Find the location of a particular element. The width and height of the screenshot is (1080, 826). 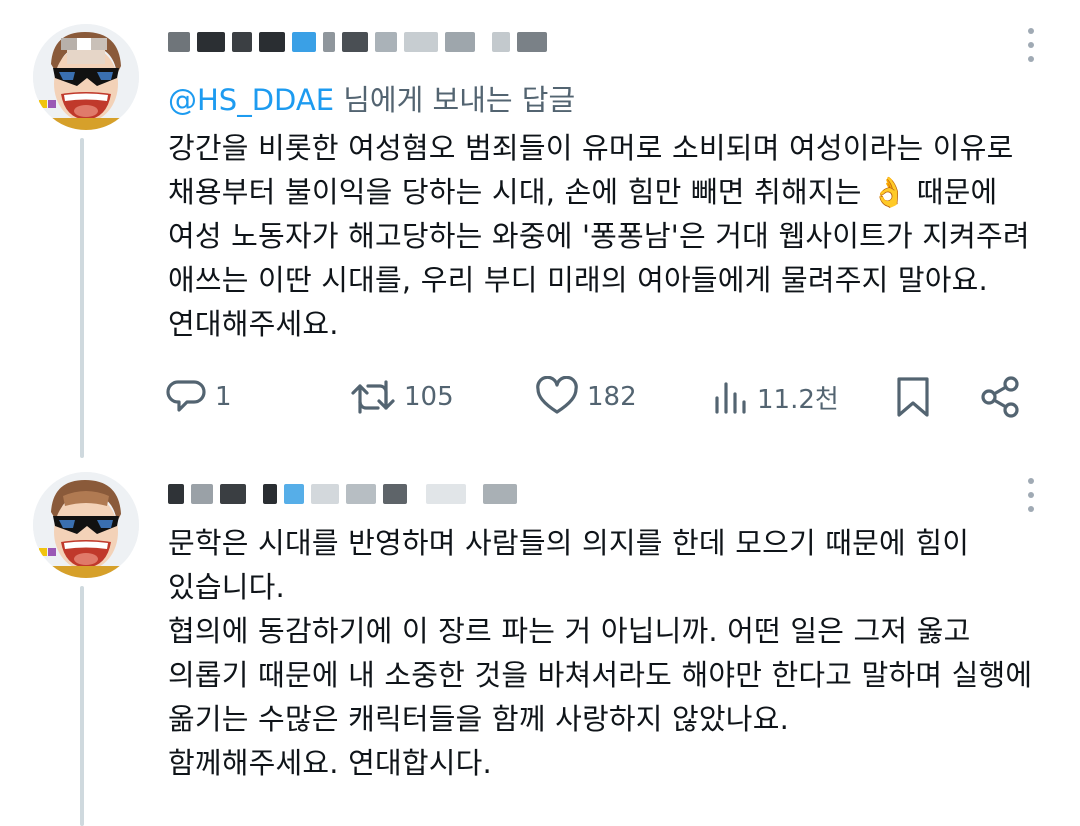

reply-context-label: 님에게 보내는 답글 is located at coordinates (455, 100).